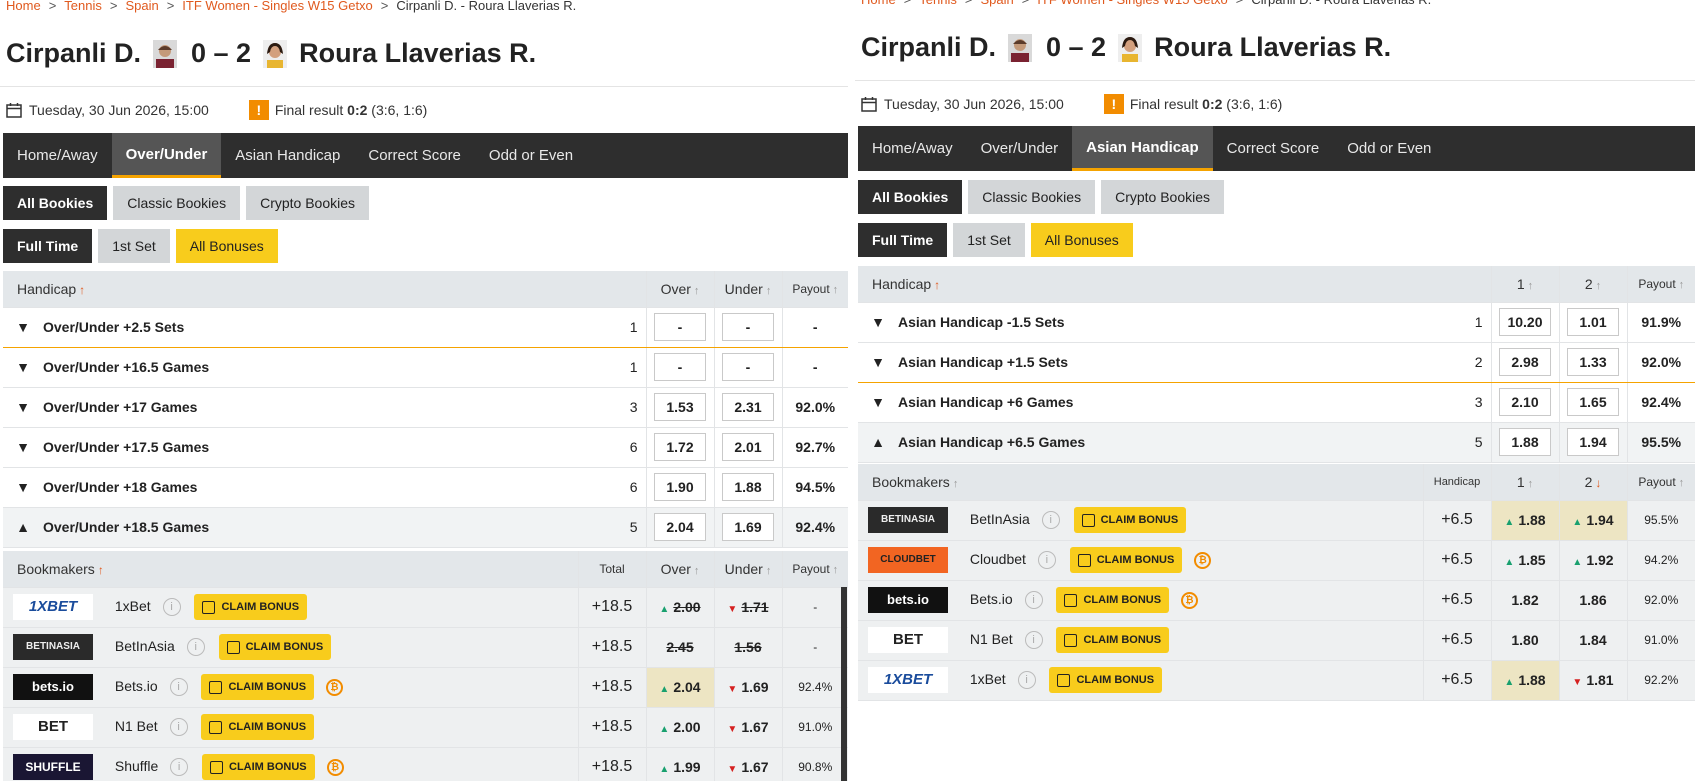 The width and height of the screenshot is (1695, 781). I want to click on table-row: ▼ Over/Under +16.5 Games 1 - - -, so click(425, 367).